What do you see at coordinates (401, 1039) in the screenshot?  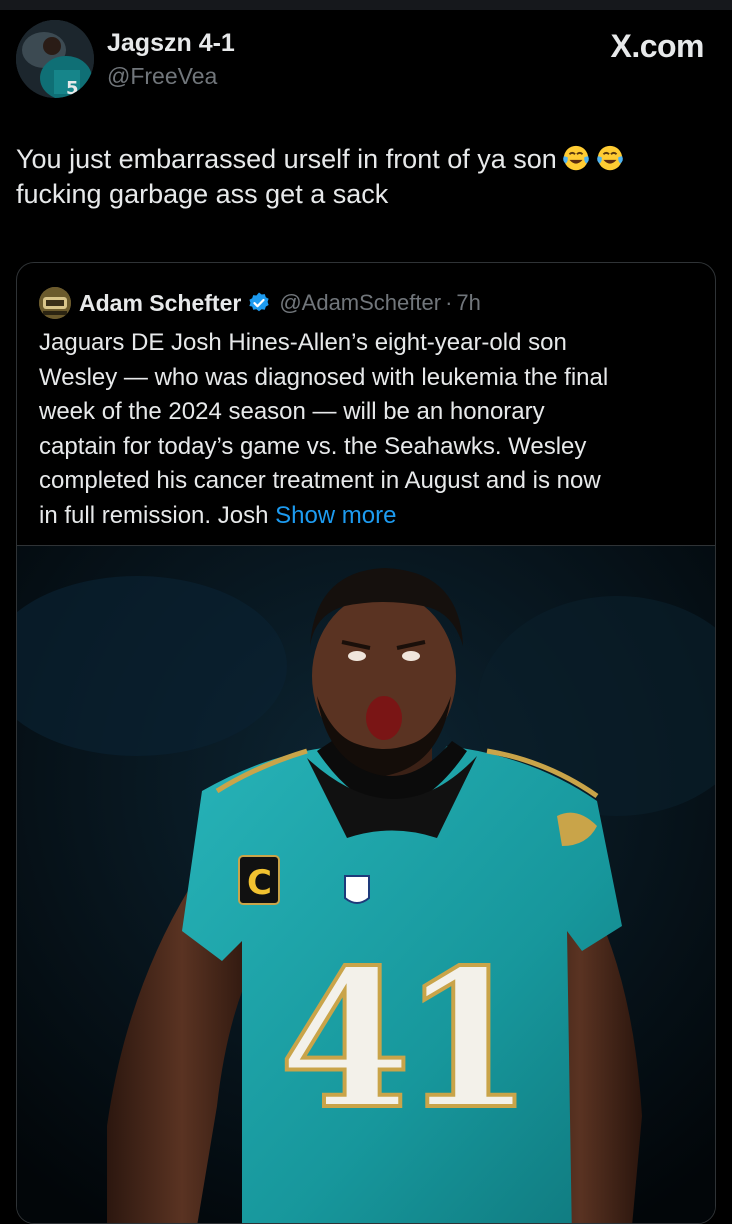 I see `jersey-number-text: 41` at bounding box center [401, 1039].